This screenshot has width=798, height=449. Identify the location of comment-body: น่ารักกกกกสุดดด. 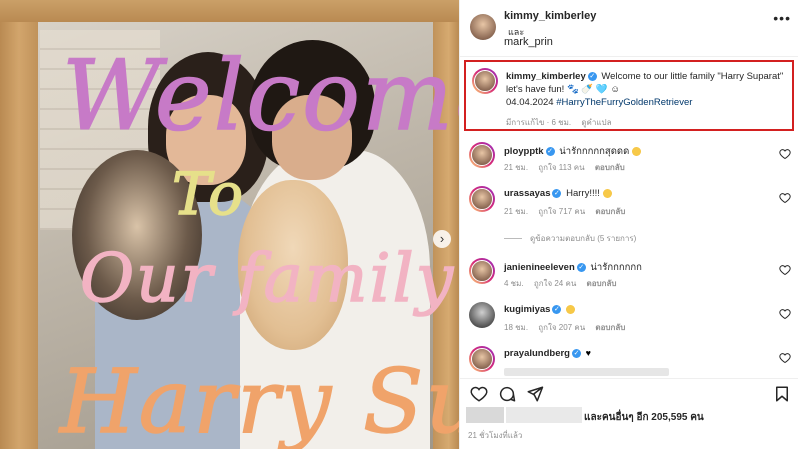
(594, 151).